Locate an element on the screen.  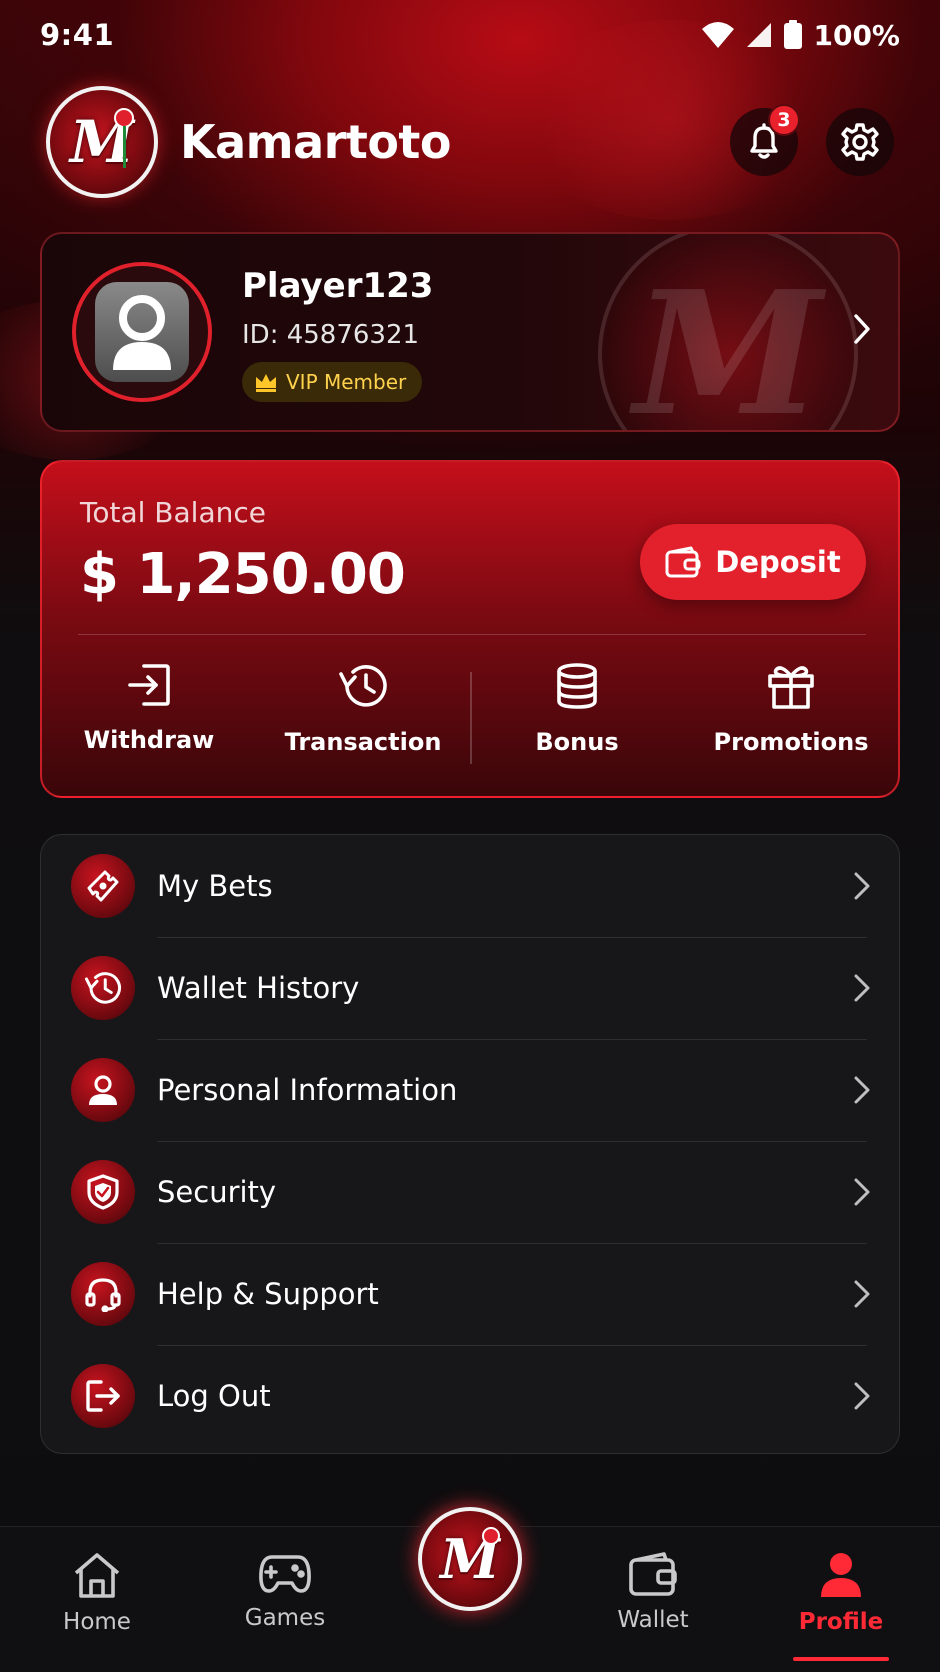
withdraw-button: Withdraw is located at coordinates (149, 717).